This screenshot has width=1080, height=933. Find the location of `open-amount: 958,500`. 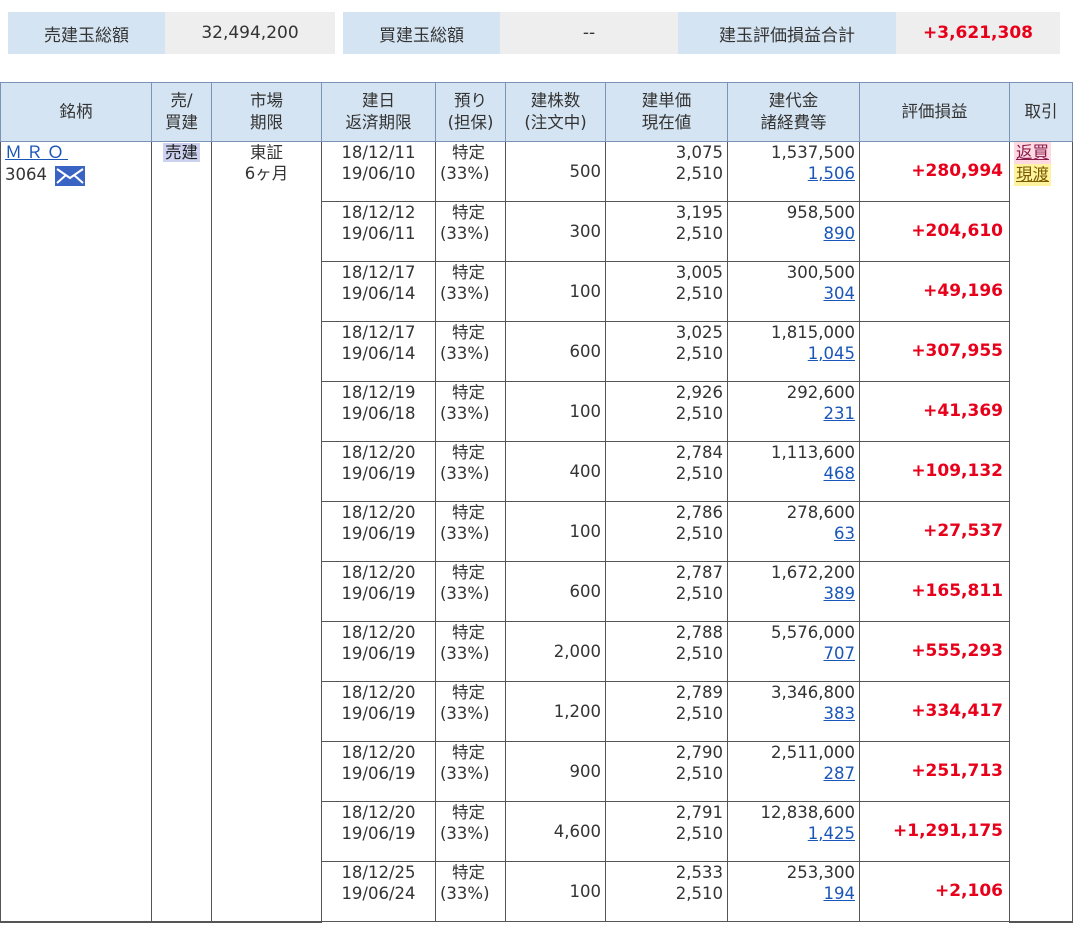

open-amount: 958,500 is located at coordinates (820, 212).